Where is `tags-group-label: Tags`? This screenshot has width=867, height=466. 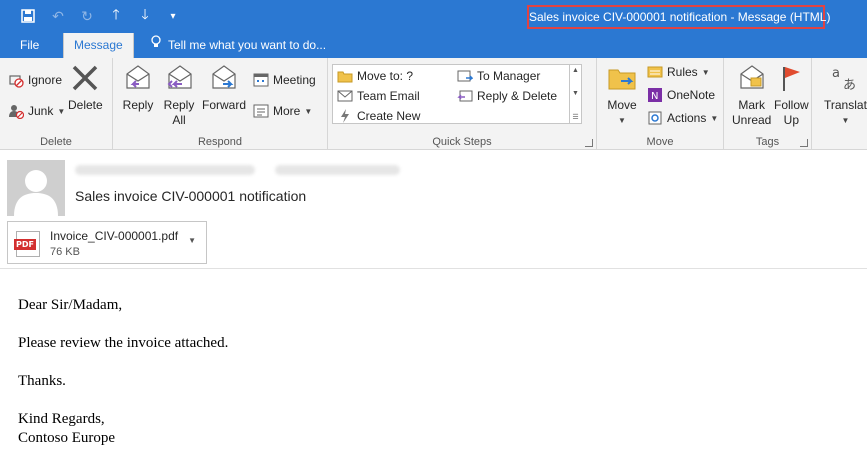
tags-group-label: Tags is located at coordinates (767, 142).